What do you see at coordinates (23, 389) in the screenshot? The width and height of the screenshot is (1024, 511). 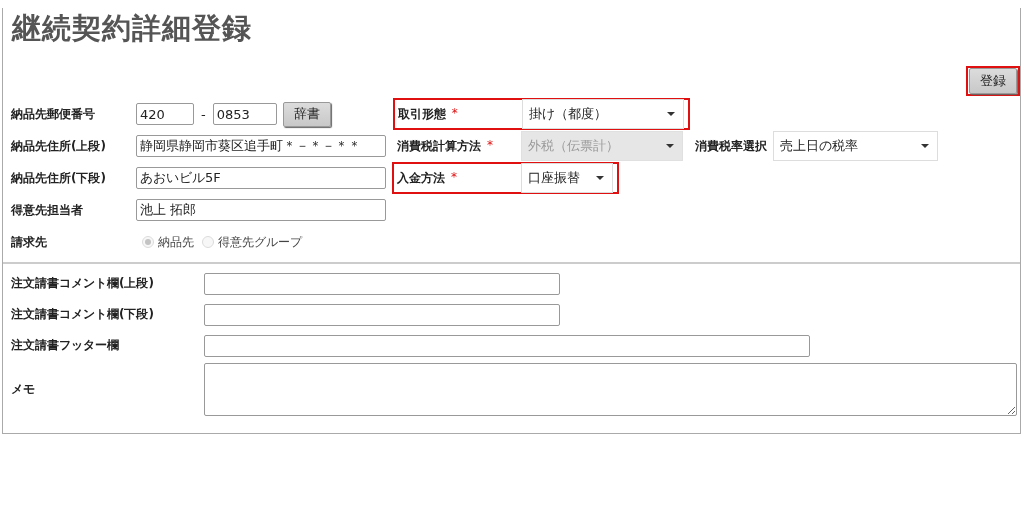 I see `field-label: メモ` at bounding box center [23, 389].